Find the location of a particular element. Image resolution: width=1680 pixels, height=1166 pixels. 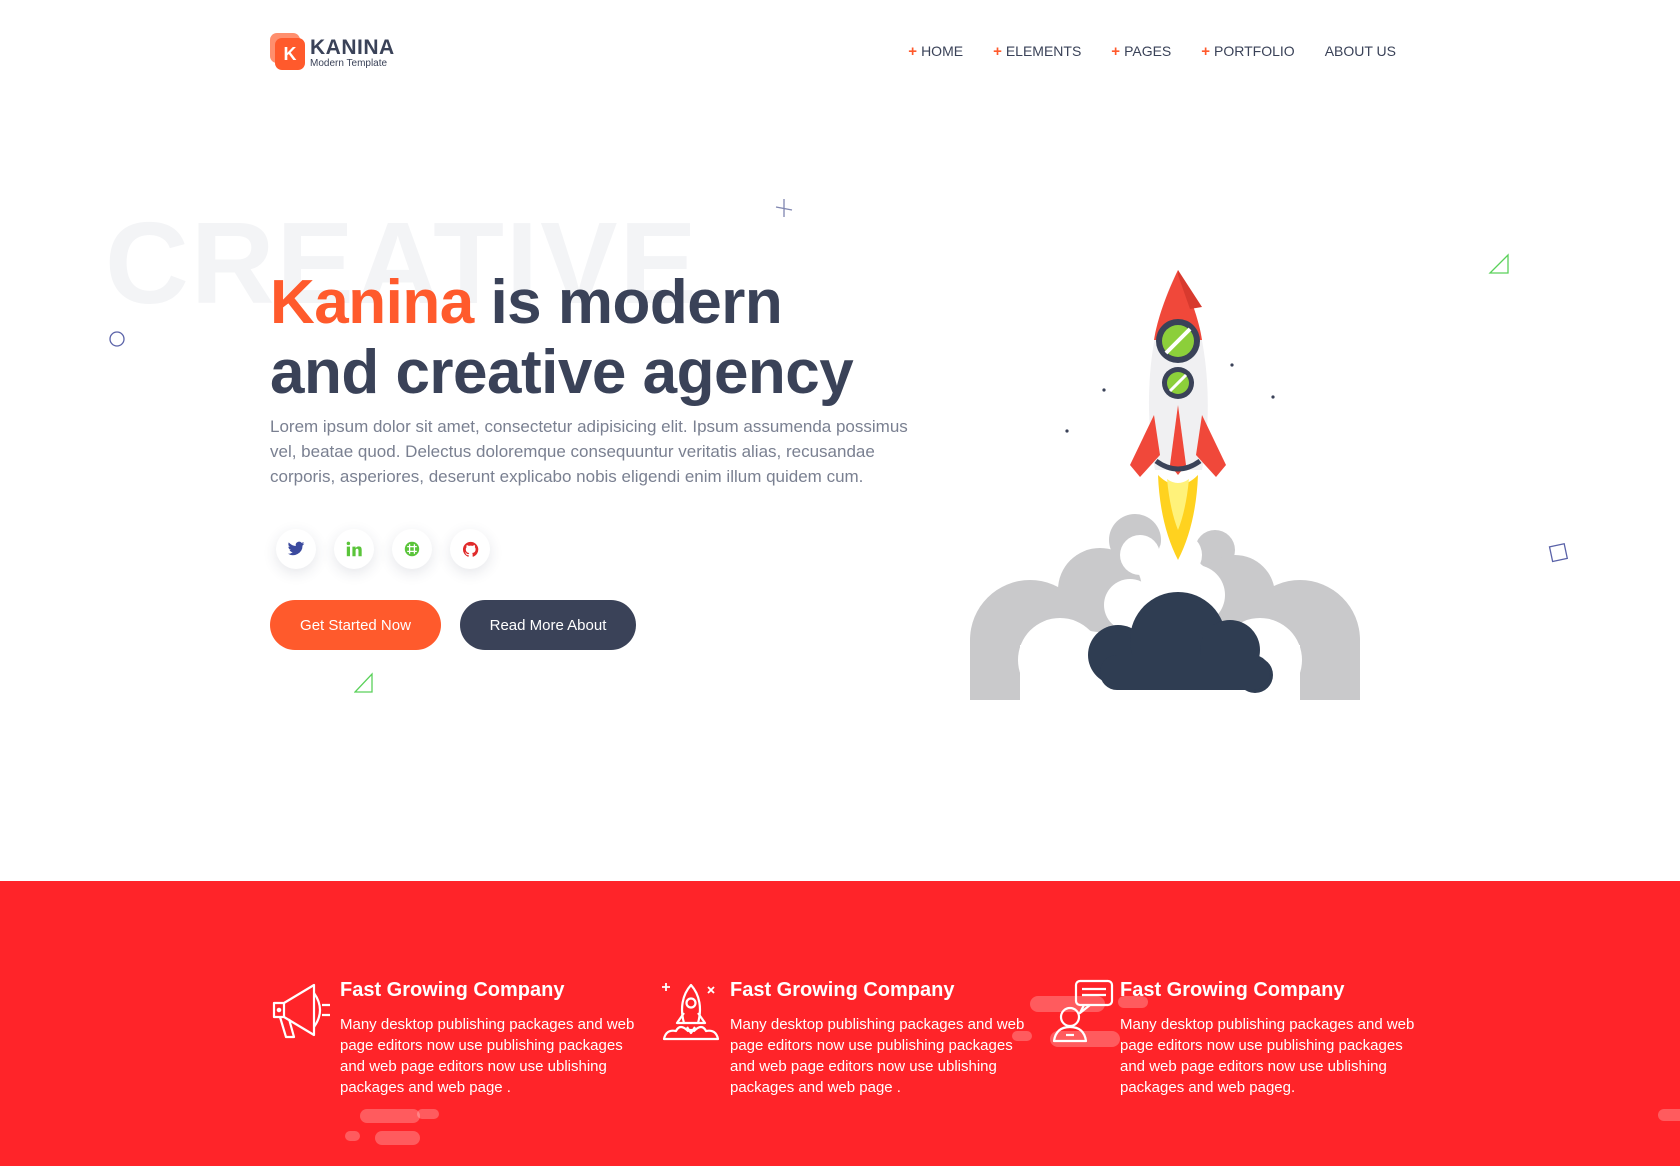

nav-home: + HOME is located at coordinates (935, 51).